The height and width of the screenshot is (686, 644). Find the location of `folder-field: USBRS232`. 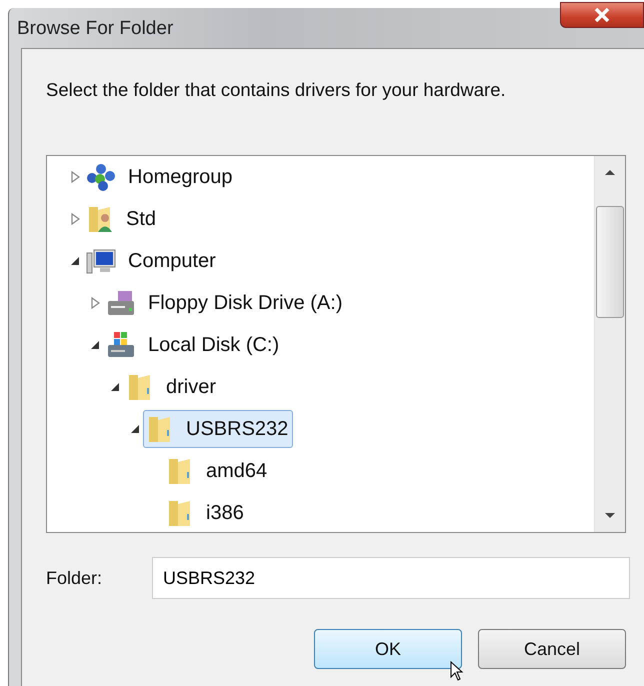

folder-field: USBRS232 is located at coordinates (391, 578).